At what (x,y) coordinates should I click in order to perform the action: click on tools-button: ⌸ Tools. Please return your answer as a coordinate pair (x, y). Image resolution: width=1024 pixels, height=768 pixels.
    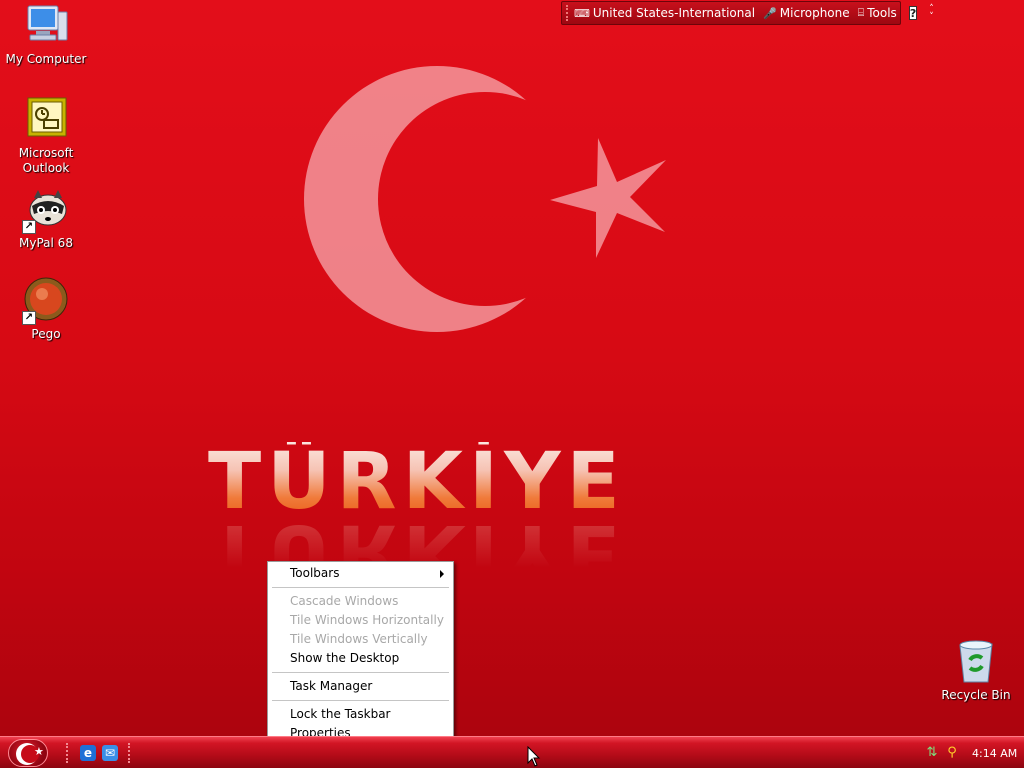
    Looking at the image, I should click on (877, 13).